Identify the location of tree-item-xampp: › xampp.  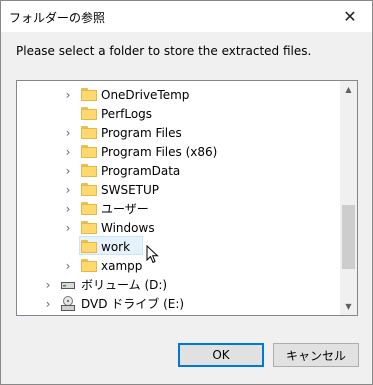
(178, 265).